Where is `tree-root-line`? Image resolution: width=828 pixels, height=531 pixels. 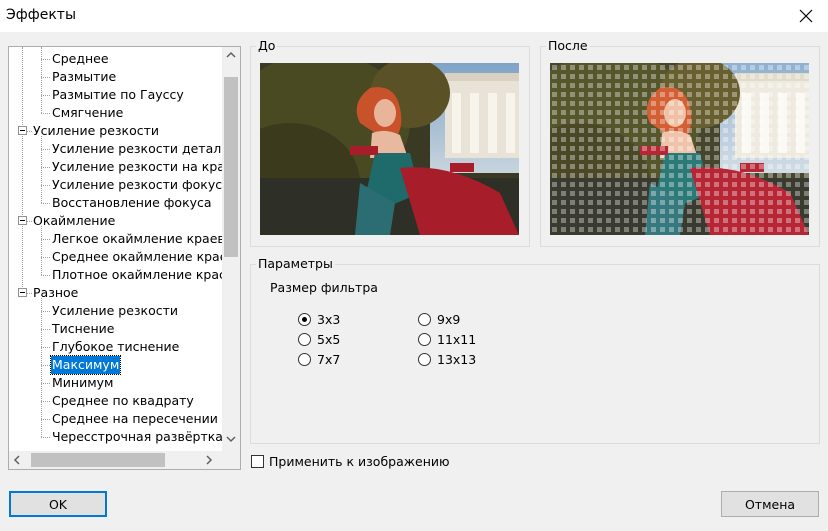
tree-root-line is located at coordinates (22, 170).